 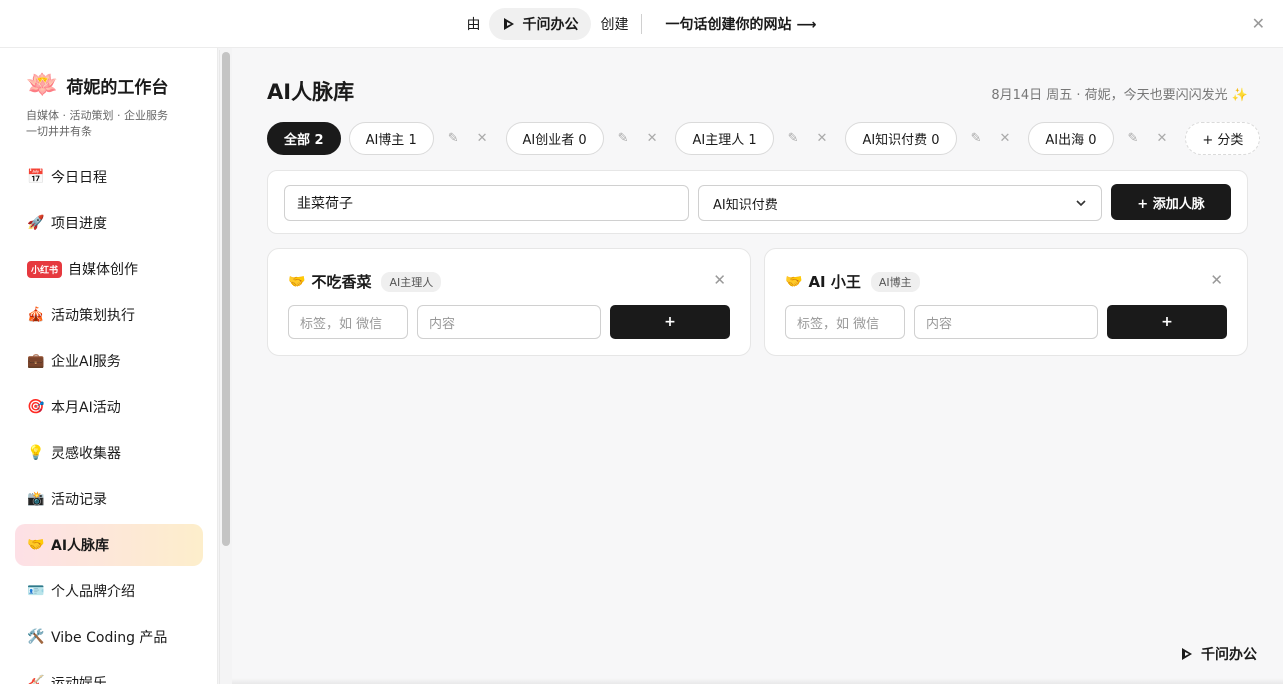 What do you see at coordinates (45, 269) in the screenshot?
I see `xiaohongshu-badge-icon: 小红书` at bounding box center [45, 269].